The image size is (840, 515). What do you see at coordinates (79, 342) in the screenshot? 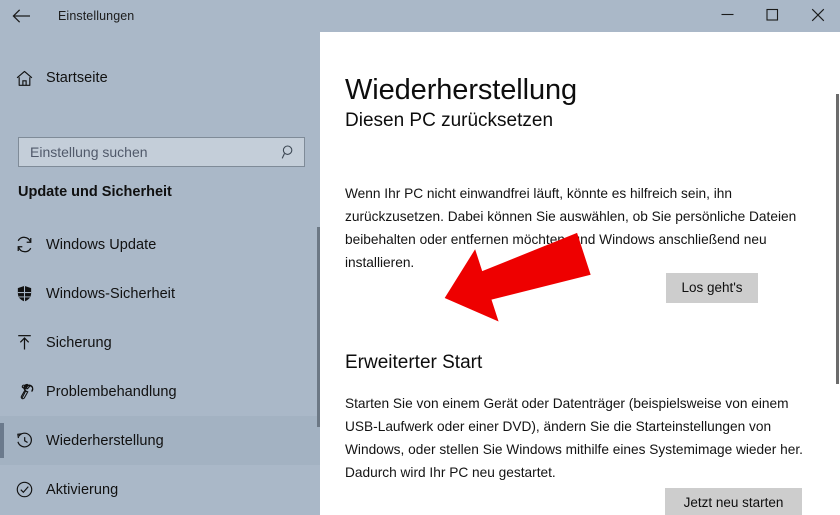
I see `sidebar-item-label: Sicherung` at bounding box center [79, 342].